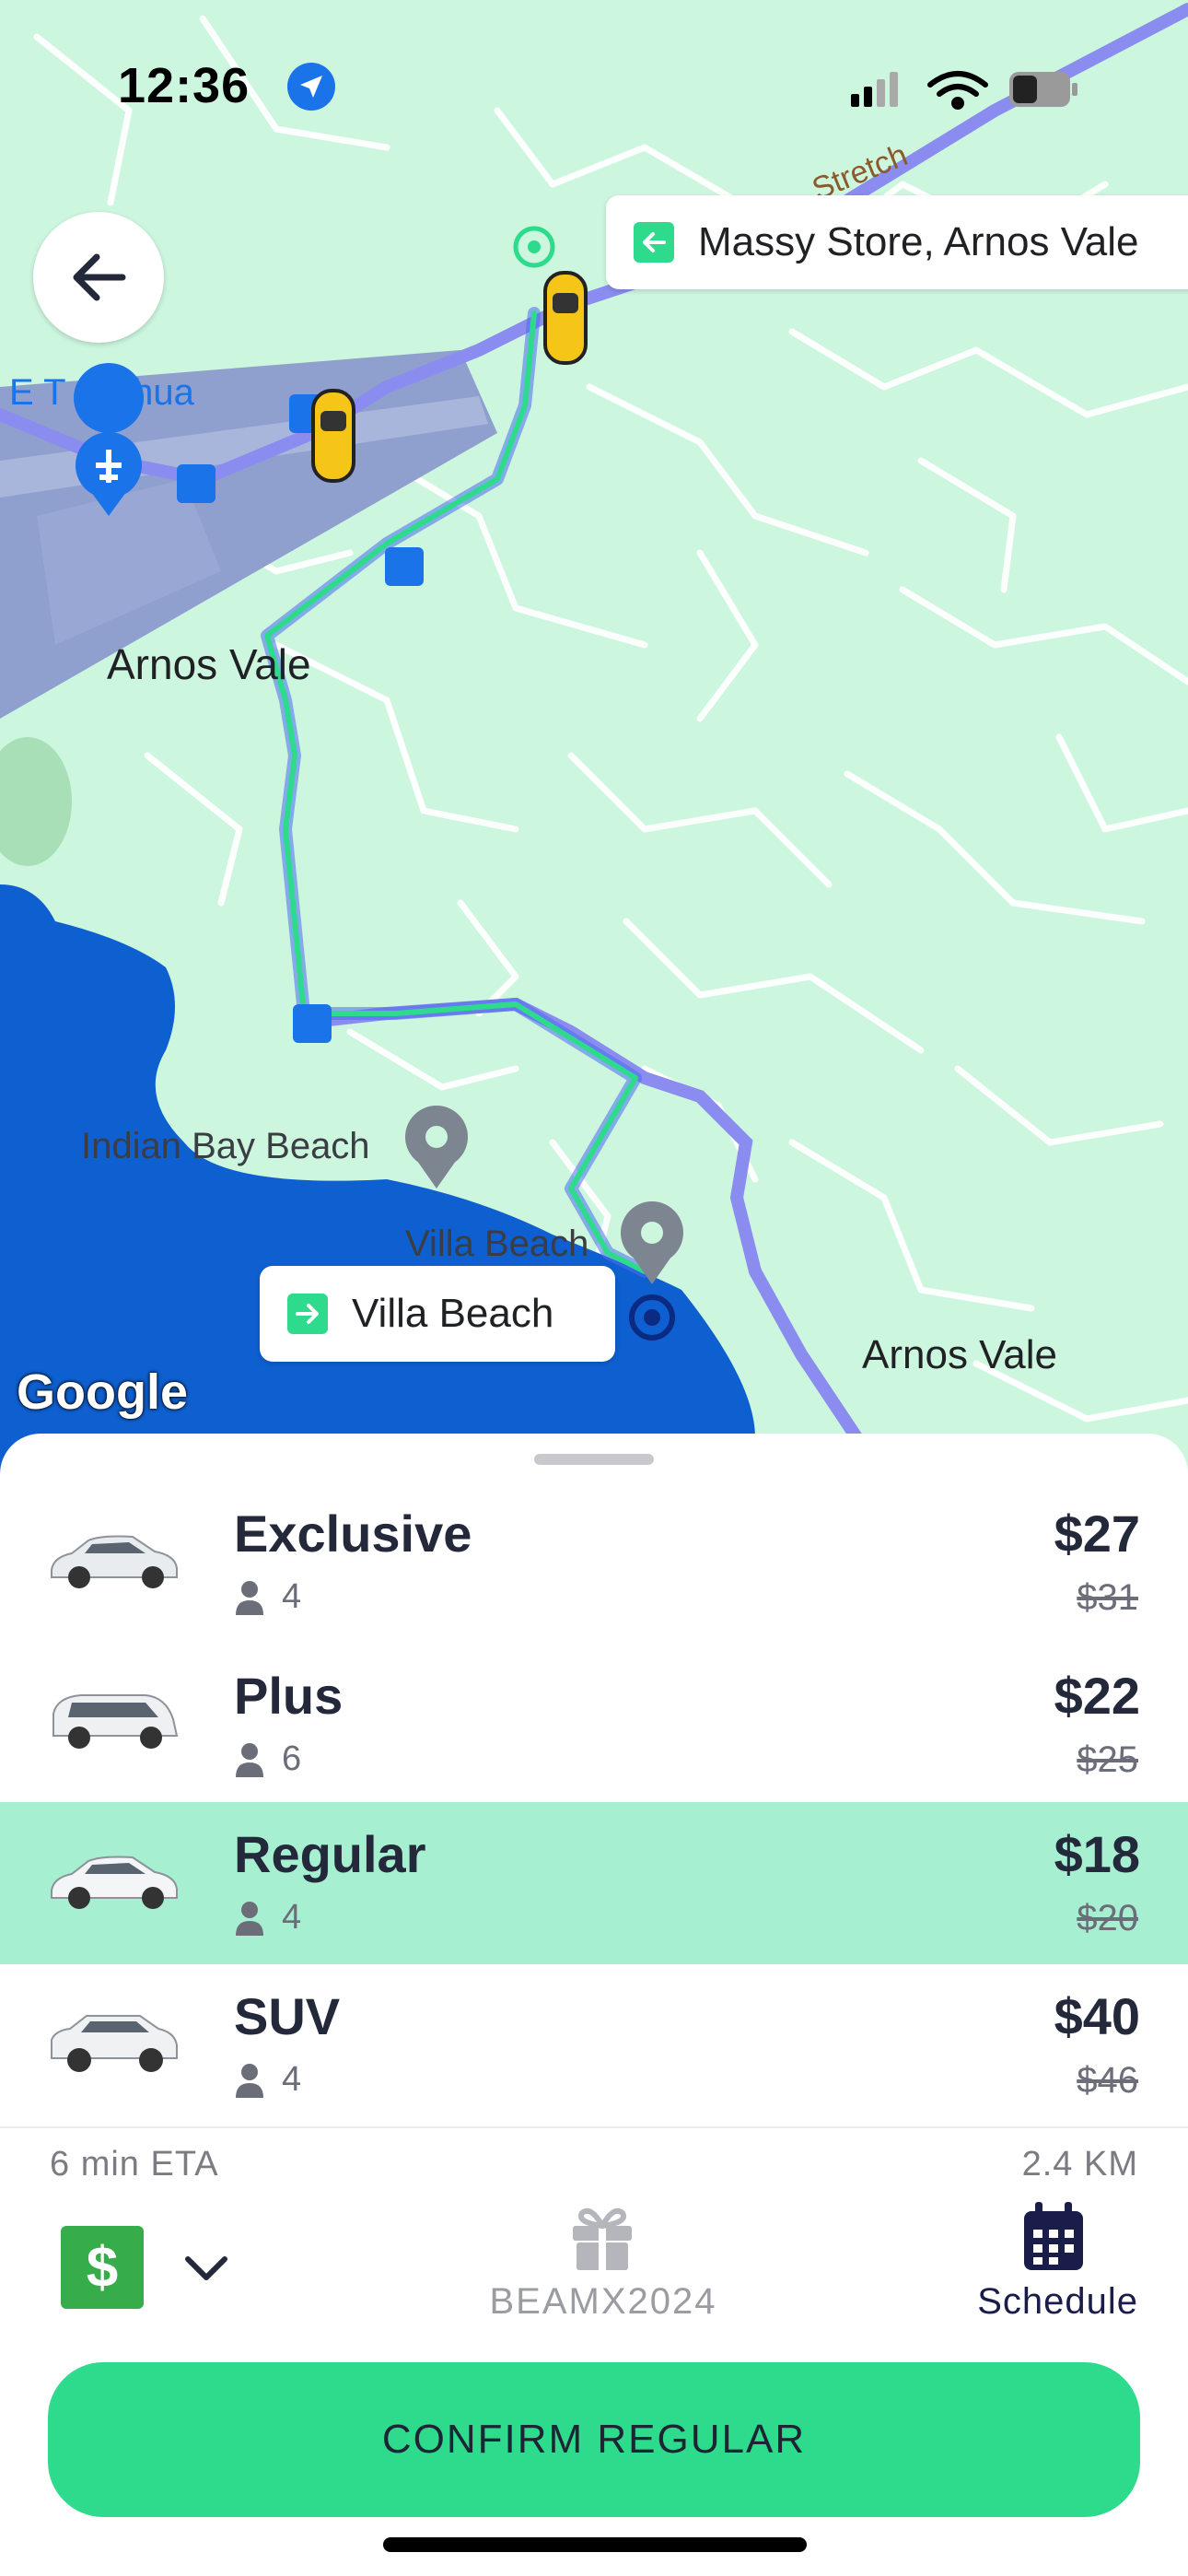  I want to click on map-label-indian-bay-beach: Indian Bay Beach, so click(225, 1146).